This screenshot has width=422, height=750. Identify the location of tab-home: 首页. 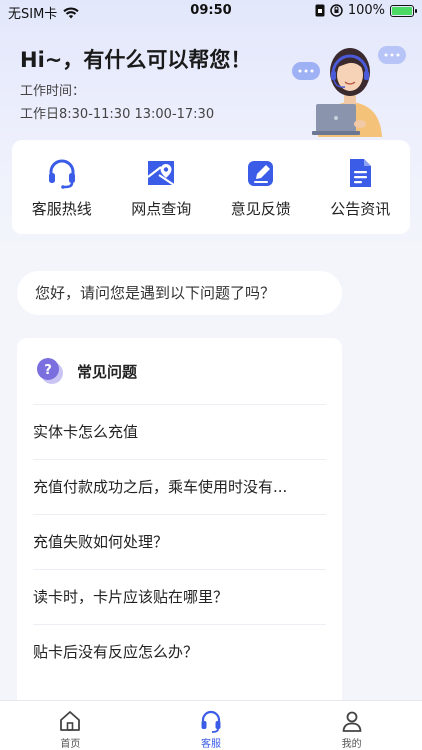
(70, 725).